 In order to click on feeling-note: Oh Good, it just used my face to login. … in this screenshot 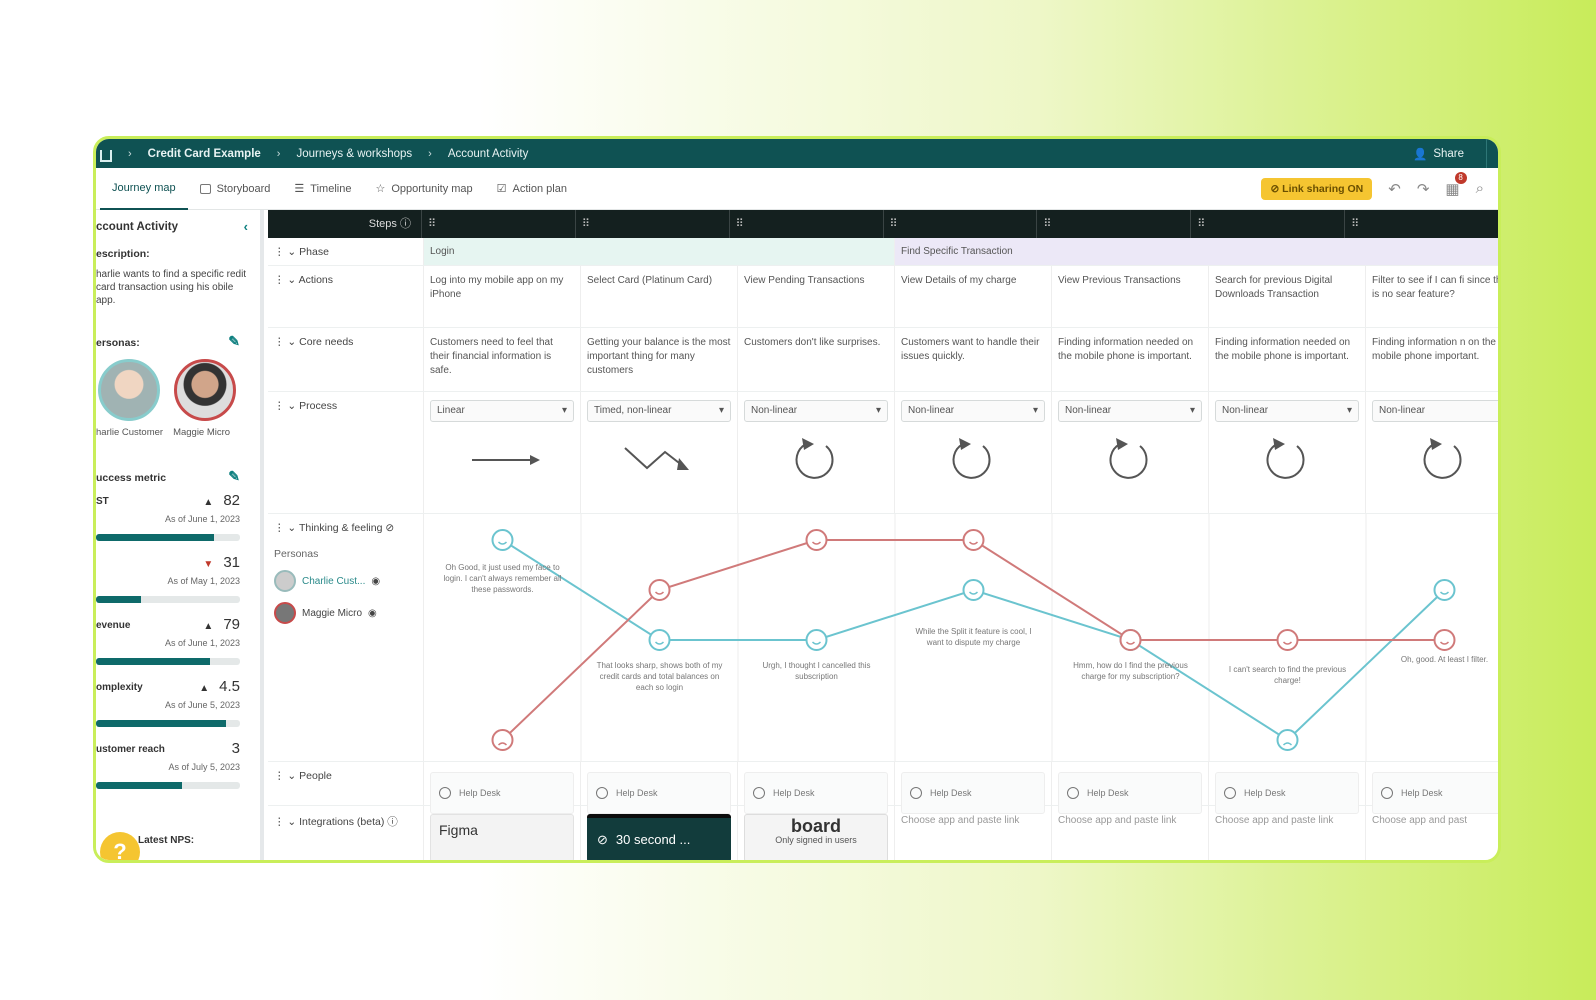, I will do `click(502, 578)`.